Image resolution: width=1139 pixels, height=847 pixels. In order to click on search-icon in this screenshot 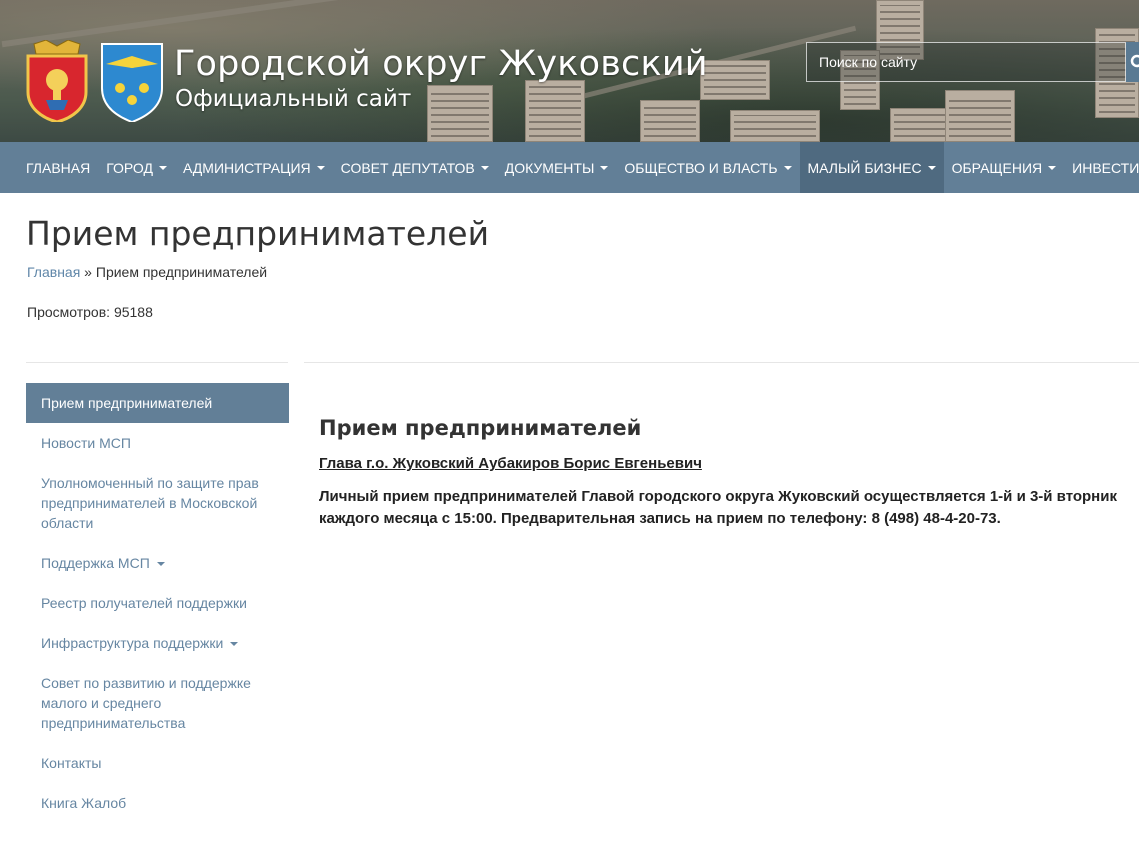, I will do `click(1134, 61)`.